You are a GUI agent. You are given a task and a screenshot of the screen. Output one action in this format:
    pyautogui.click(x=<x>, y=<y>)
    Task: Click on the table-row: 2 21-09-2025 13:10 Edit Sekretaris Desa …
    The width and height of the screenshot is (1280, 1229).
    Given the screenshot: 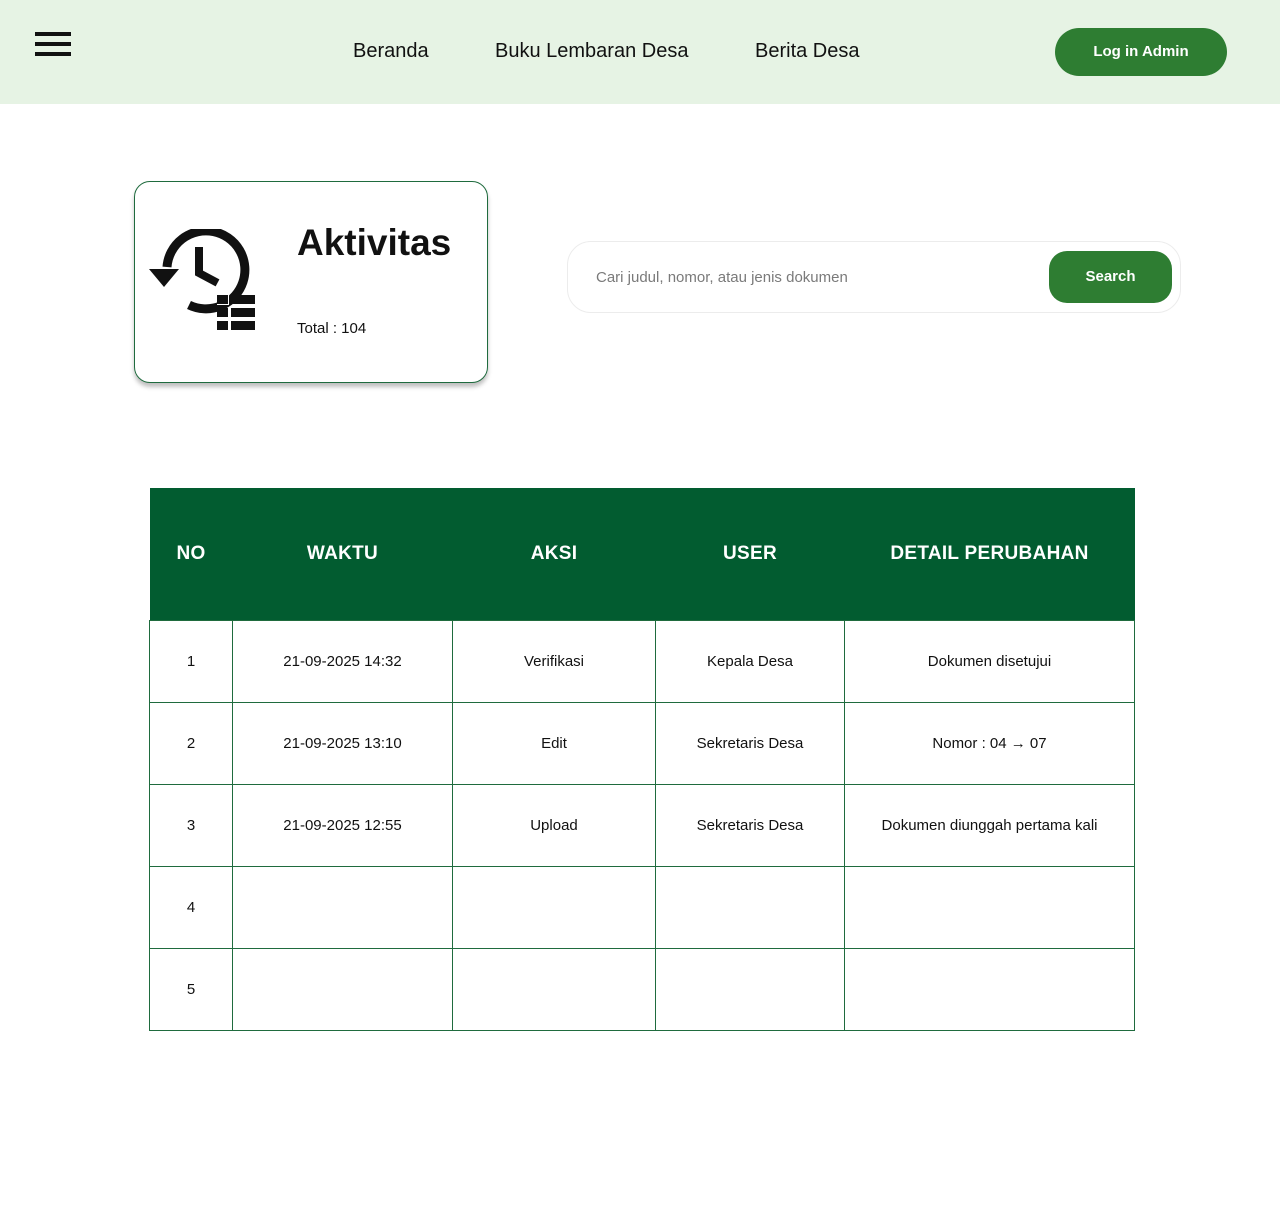 What is the action you would take?
    pyautogui.click(x=642, y=743)
    